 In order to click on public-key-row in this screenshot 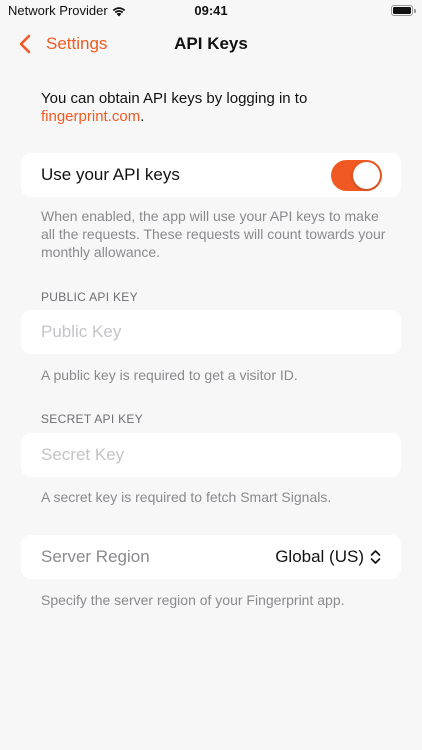, I will do `click(211, 332)`.